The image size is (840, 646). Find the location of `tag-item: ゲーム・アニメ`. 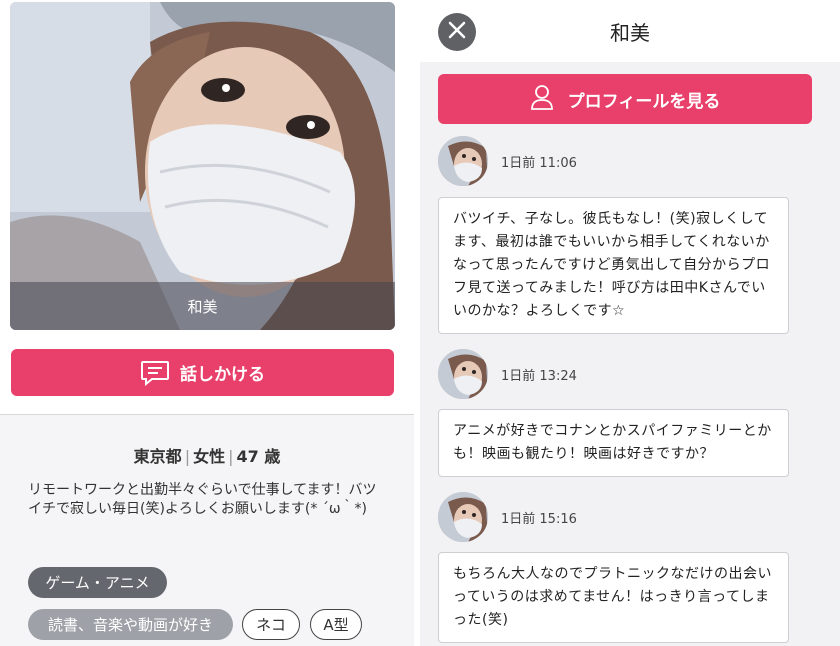

tag-item: ゲーム・アニメ is located at coordinates (97, 582).